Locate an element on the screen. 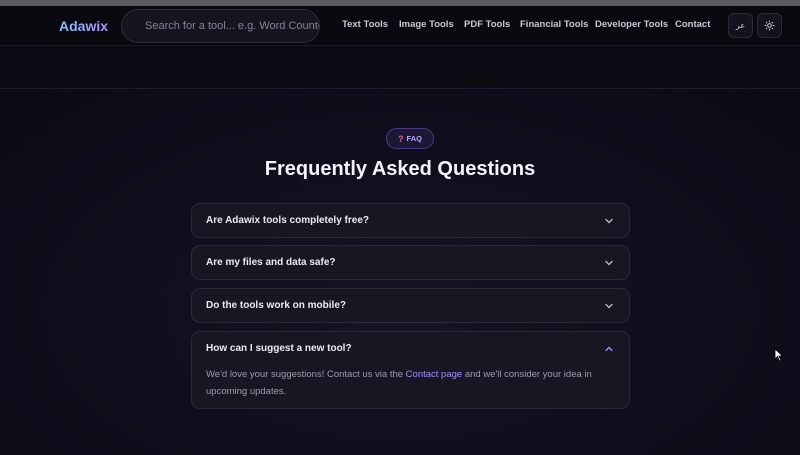  theme-toggle-button is located at coordinates (769, 25).